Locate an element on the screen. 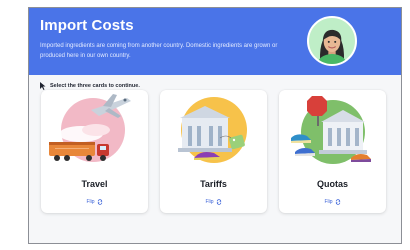 This screenshot has height=250, width=410. page-title: Import Costs is located at coordinates (87, 25).